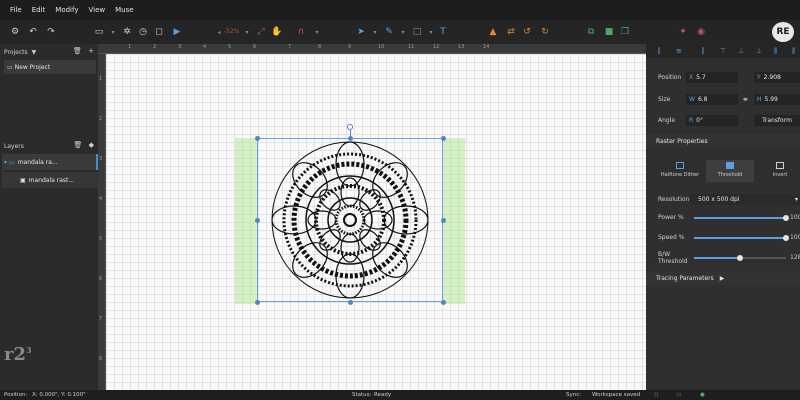 This screenshot has height=400, width=800. Describe the element at coordinates (143, 32) in the screenshot. I see `timer-icon: ◷` at that location.